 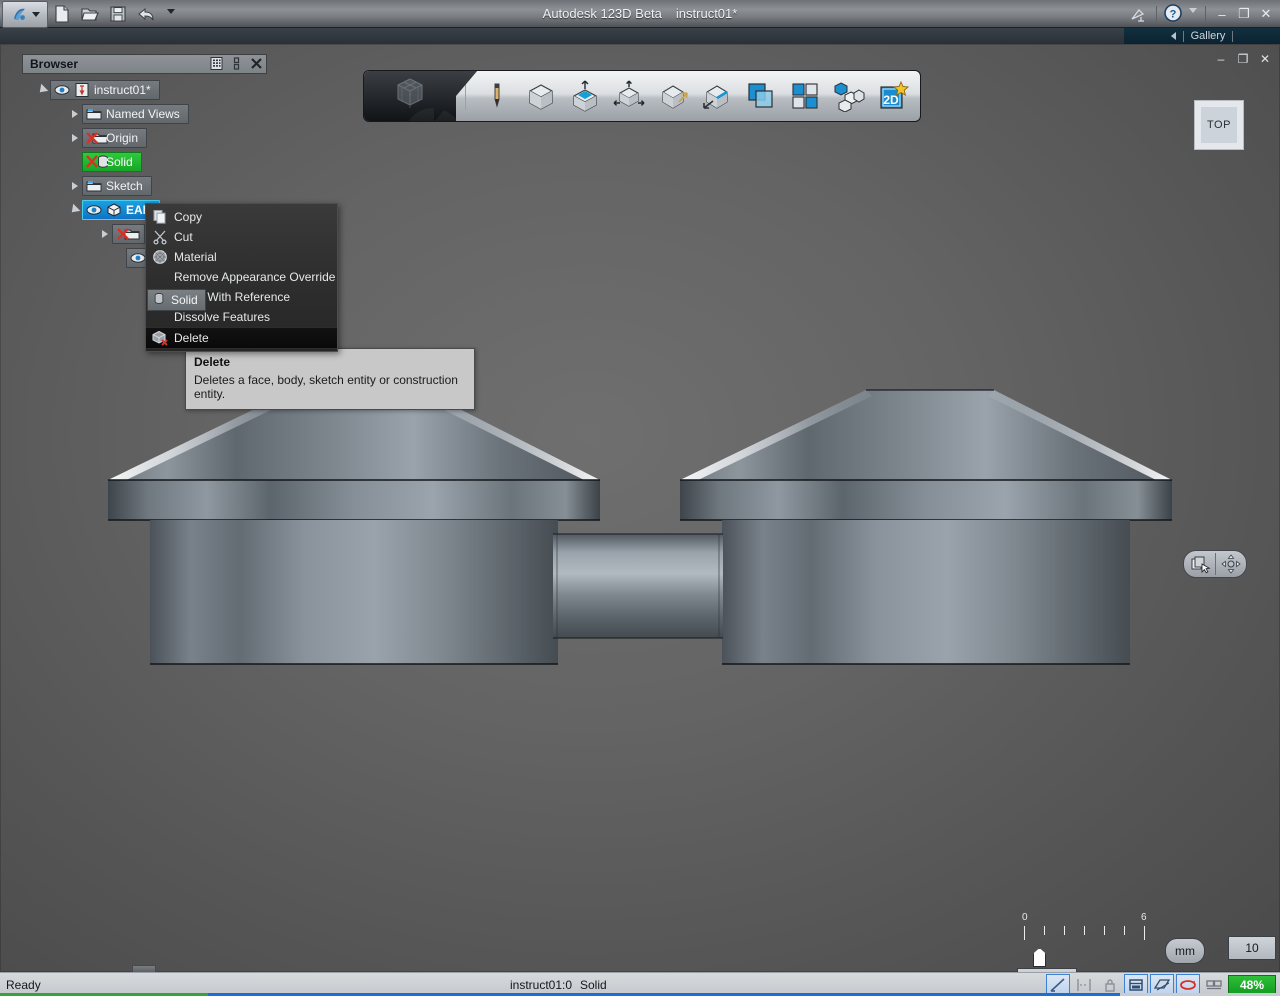 I want to click on scale-ticks, so click(x=1095, y=934).